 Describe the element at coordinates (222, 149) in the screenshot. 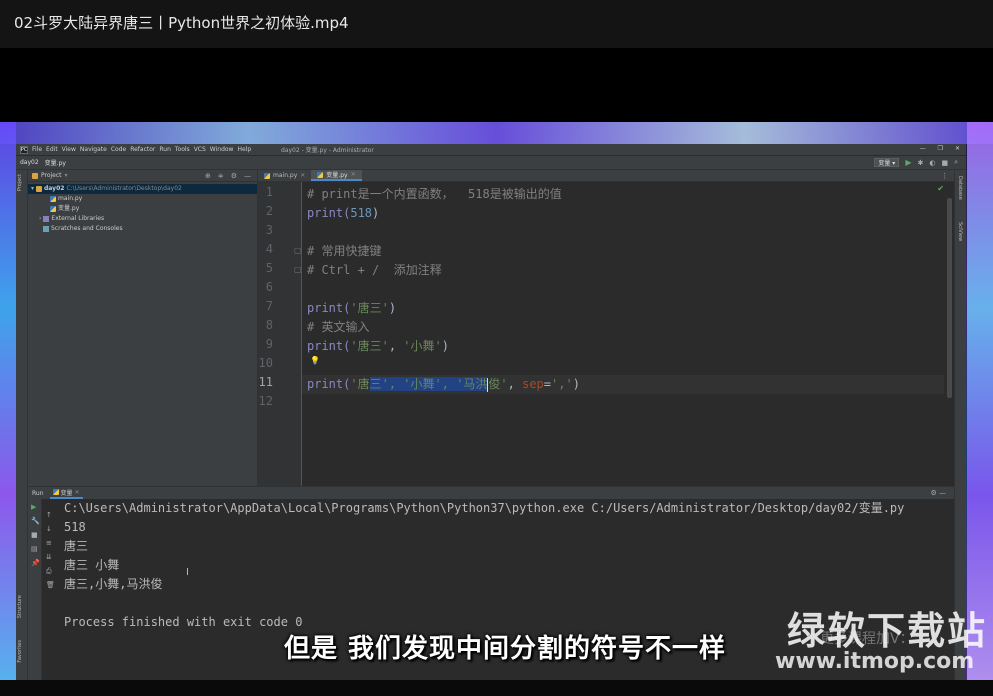

I see `menu-window: Window` at that location.